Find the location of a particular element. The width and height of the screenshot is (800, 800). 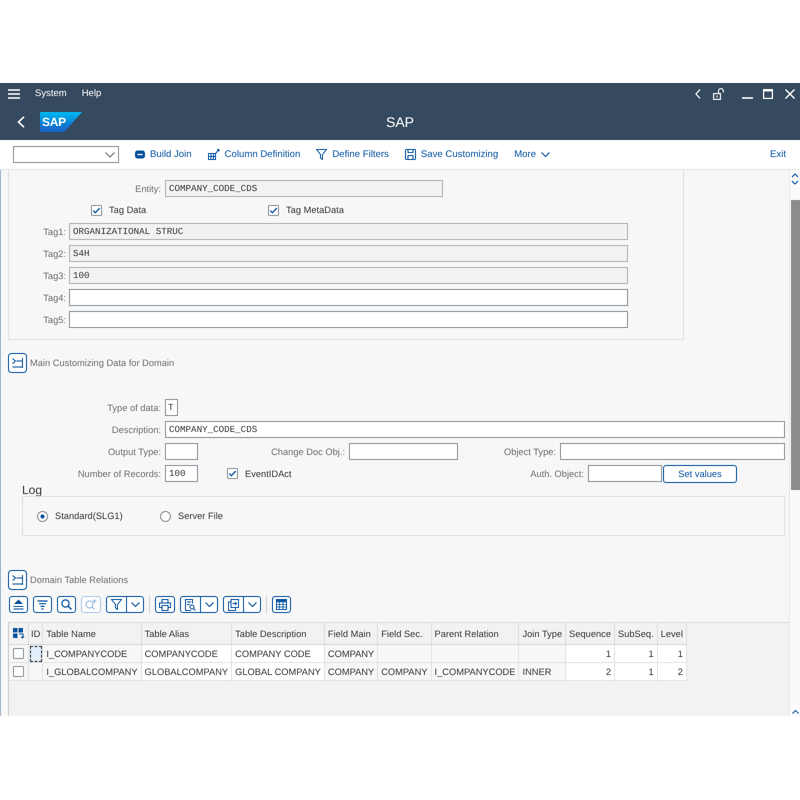

more-button: More is located at coordinates (532, 154).